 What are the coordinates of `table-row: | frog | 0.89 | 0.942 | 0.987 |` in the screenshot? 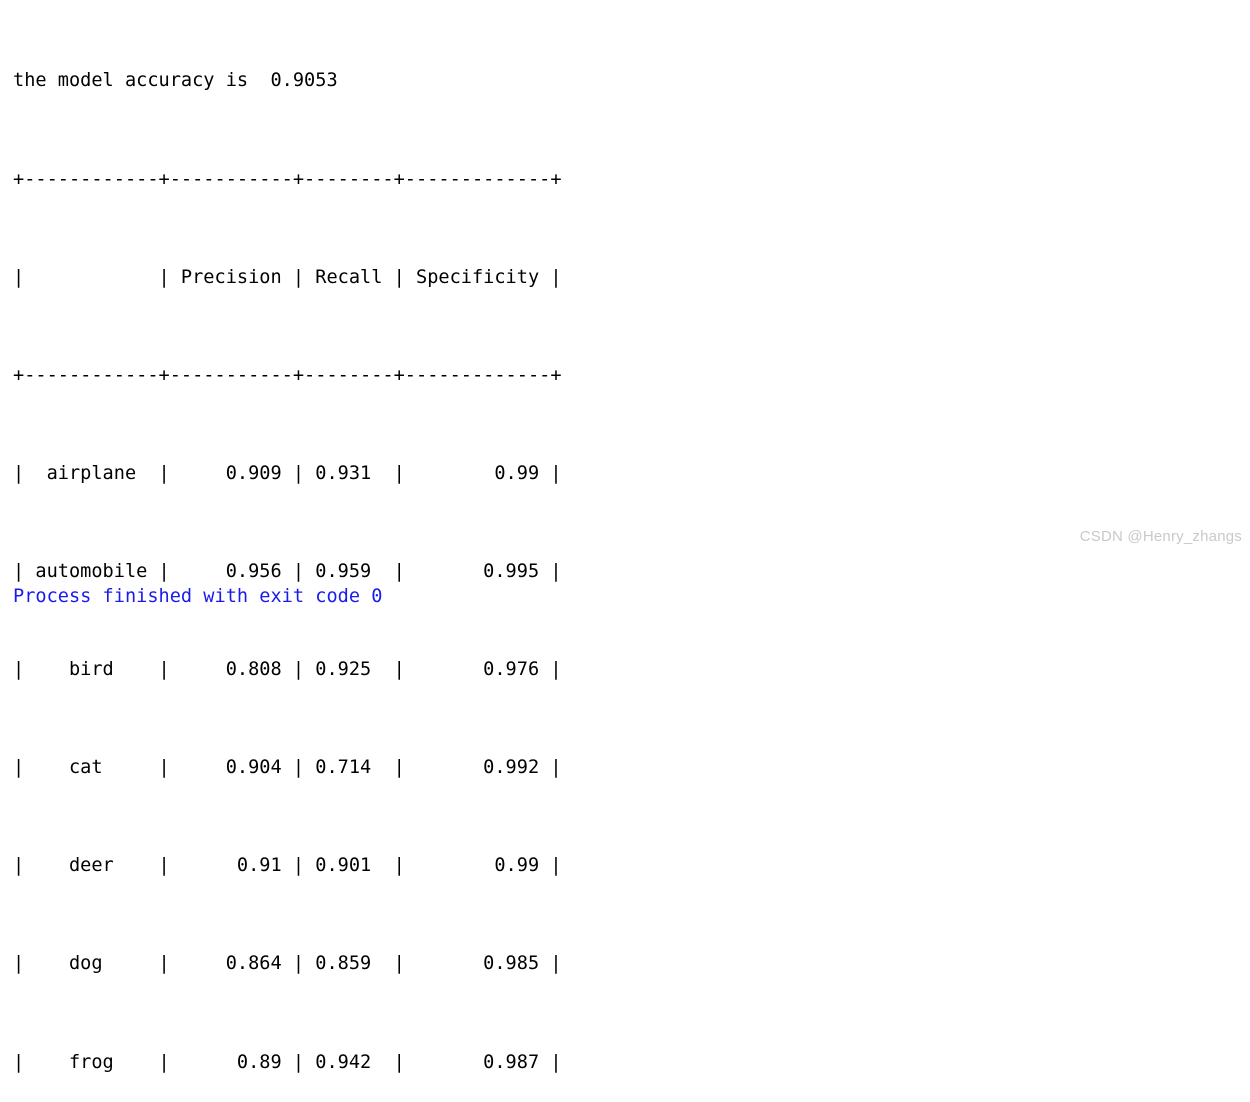 It's located at (287, 1062).